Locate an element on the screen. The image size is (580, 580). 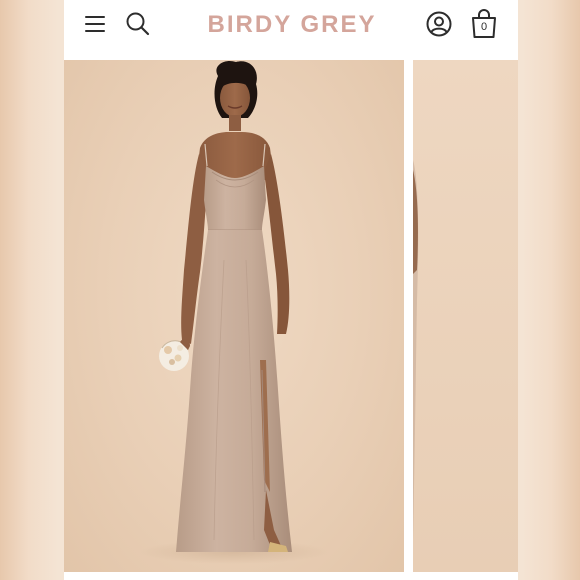
next-photo-preview is located at coordinates (416, 350).